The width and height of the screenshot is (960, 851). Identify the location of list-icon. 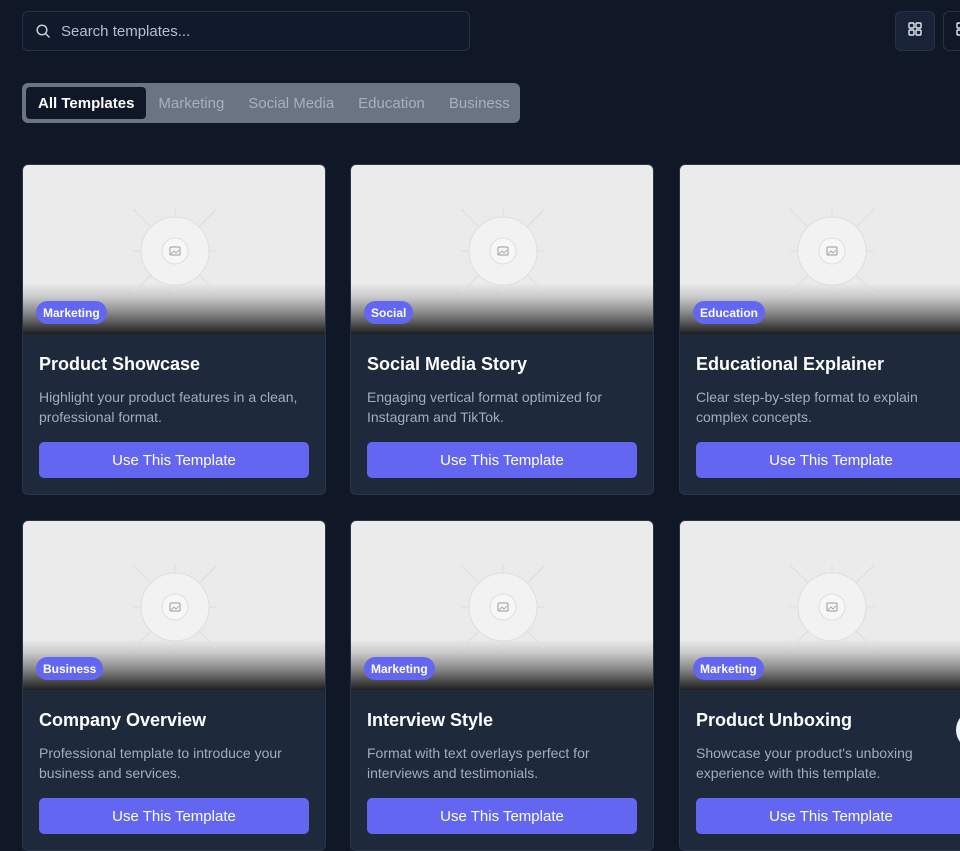
(958, 31).